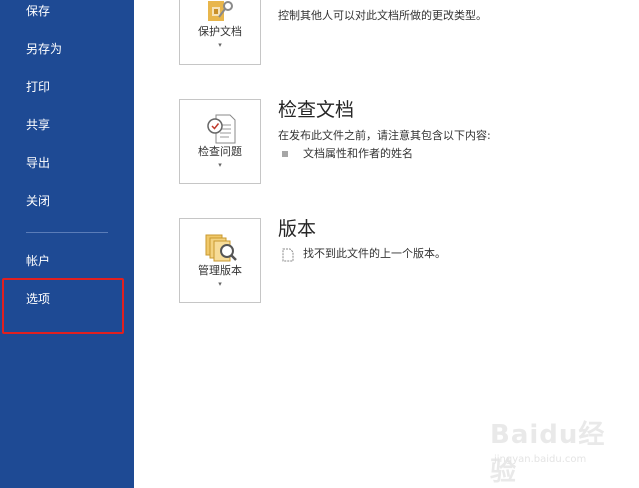 This screenshot has height=488, width=639. I want to click on check-for-issues-label: 检查问题, so click(220, 151).